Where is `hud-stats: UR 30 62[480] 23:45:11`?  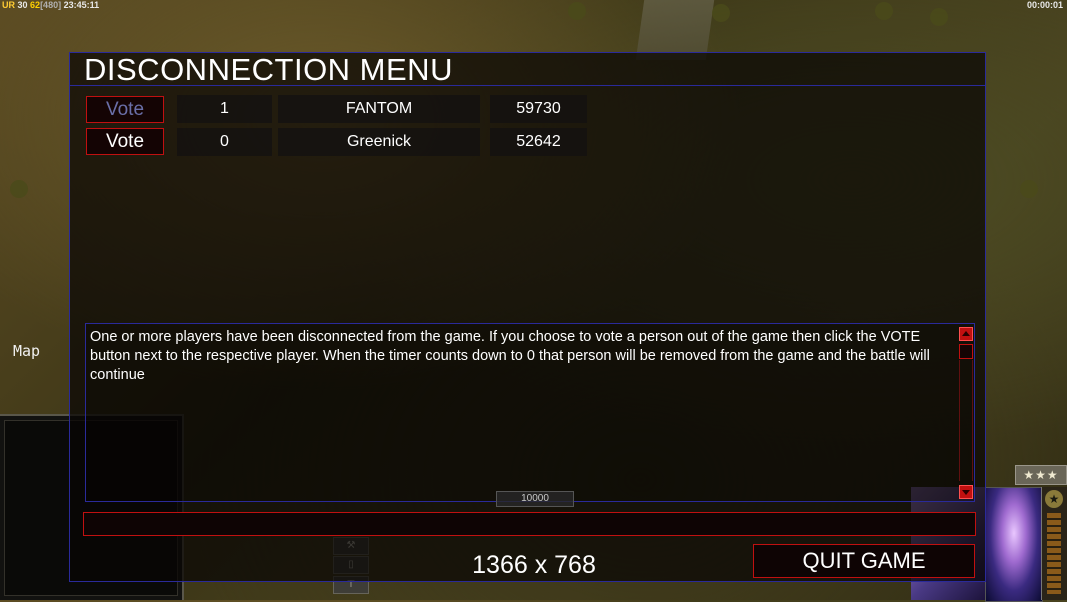 hud-stats: UR 30 62[480] 23:45:11 is located at coordinates (50, 5).